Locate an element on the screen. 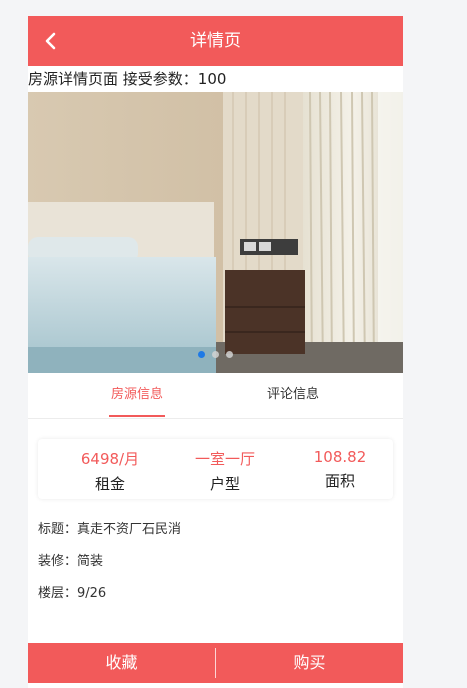 The width and height of the screenshot is (467, 688). stat-label: 面积 is located at coordinates (339, 481).